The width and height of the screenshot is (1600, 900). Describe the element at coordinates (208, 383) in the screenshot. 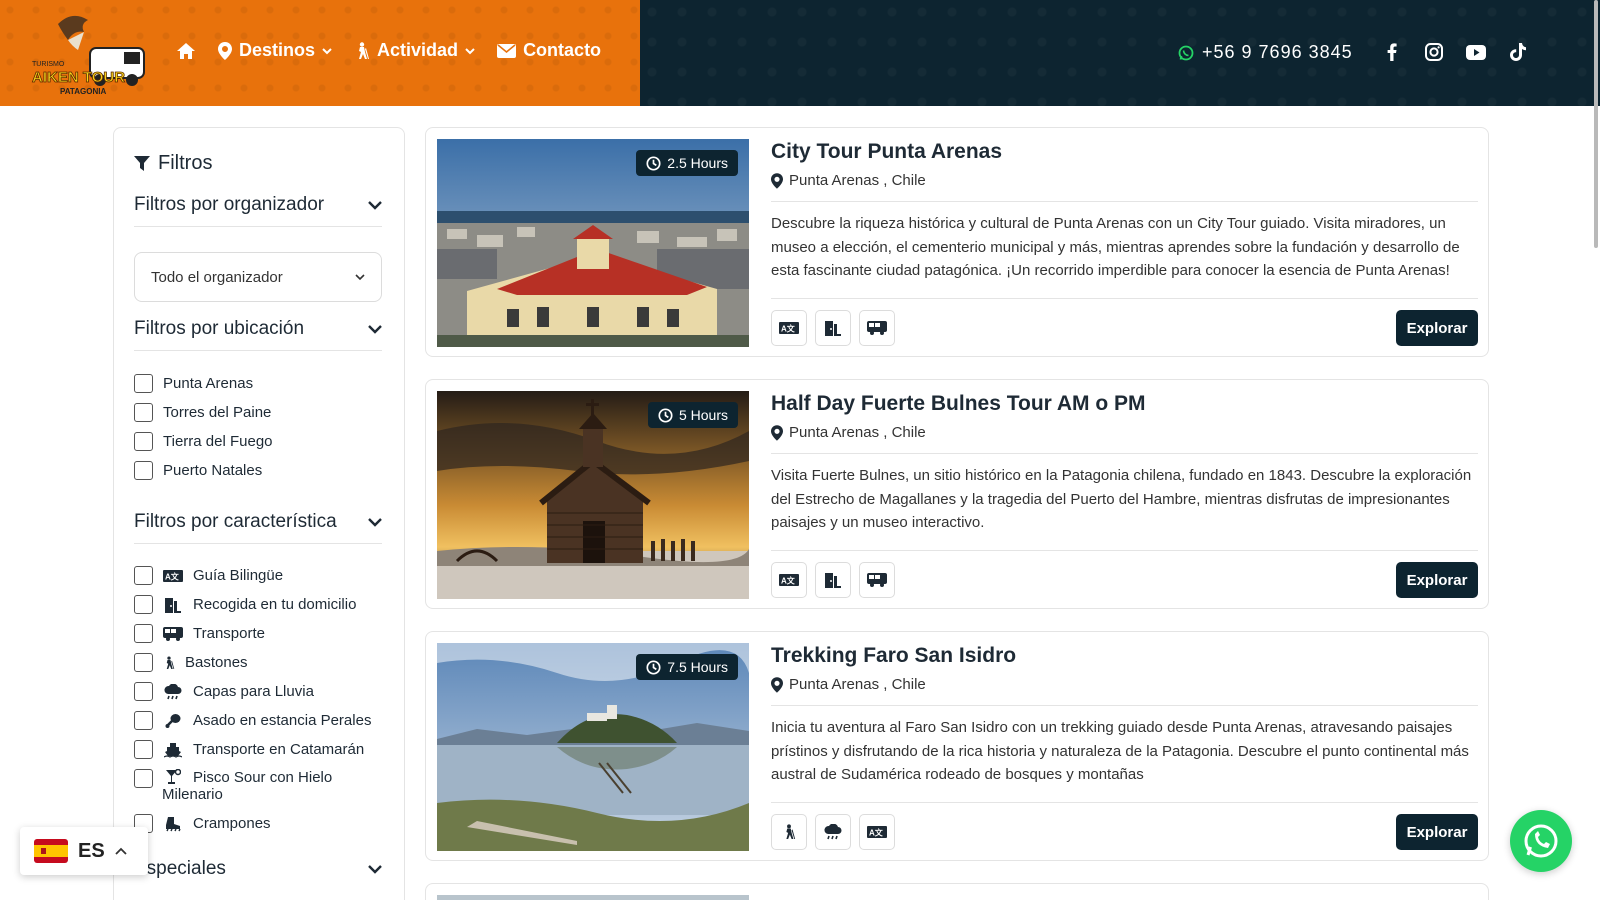

I see `location-label: Punta Arenas` at that location.